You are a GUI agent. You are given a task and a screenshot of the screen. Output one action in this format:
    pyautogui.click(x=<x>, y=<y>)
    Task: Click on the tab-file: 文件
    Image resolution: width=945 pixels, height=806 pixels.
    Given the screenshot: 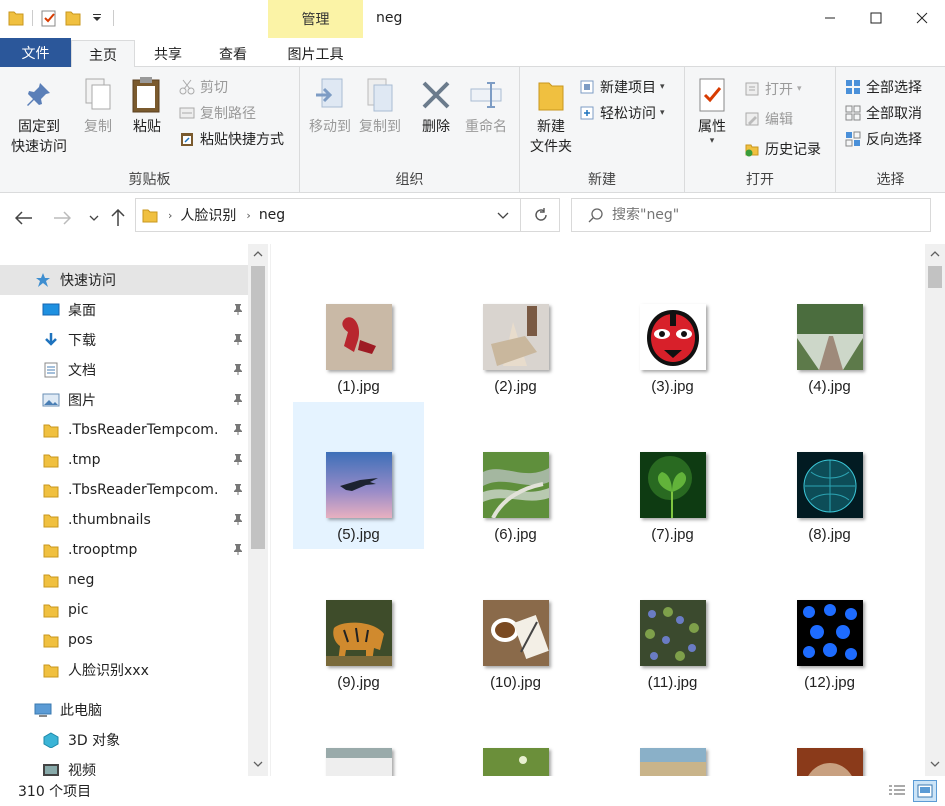 What is the action you would take?
    pyautogui.click(x=35, y=52)
    